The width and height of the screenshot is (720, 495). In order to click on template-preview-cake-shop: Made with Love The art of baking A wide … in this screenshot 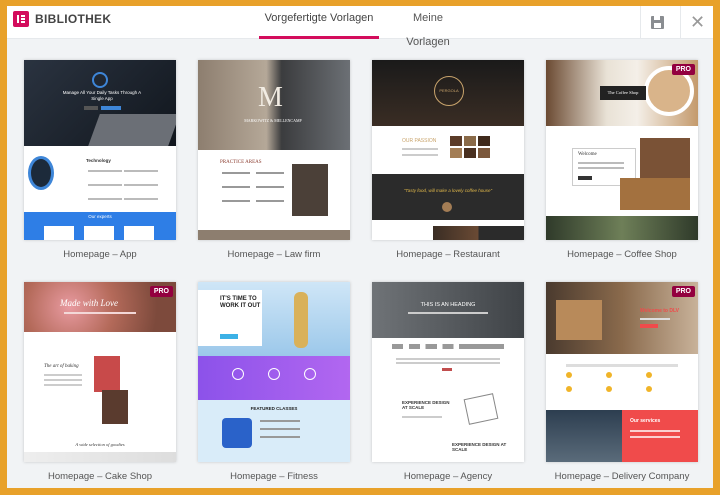, I will do `click(100, 372)`.